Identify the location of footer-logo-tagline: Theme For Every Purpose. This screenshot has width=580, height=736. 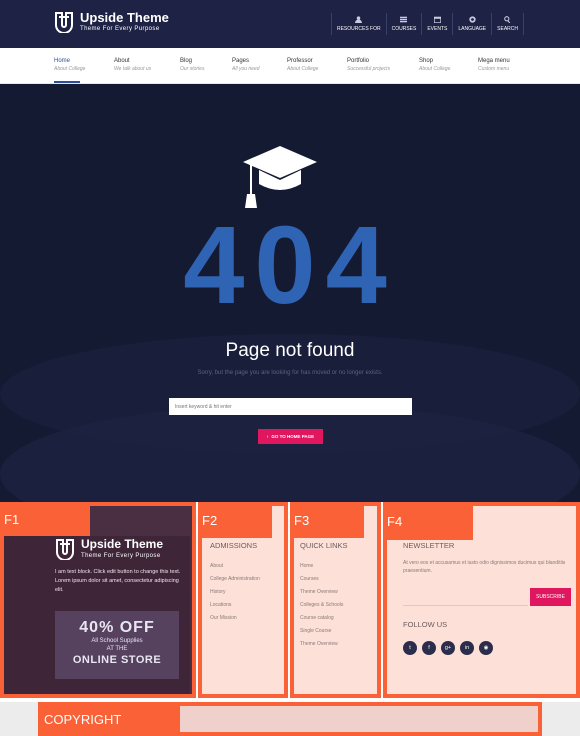
(121, 556).